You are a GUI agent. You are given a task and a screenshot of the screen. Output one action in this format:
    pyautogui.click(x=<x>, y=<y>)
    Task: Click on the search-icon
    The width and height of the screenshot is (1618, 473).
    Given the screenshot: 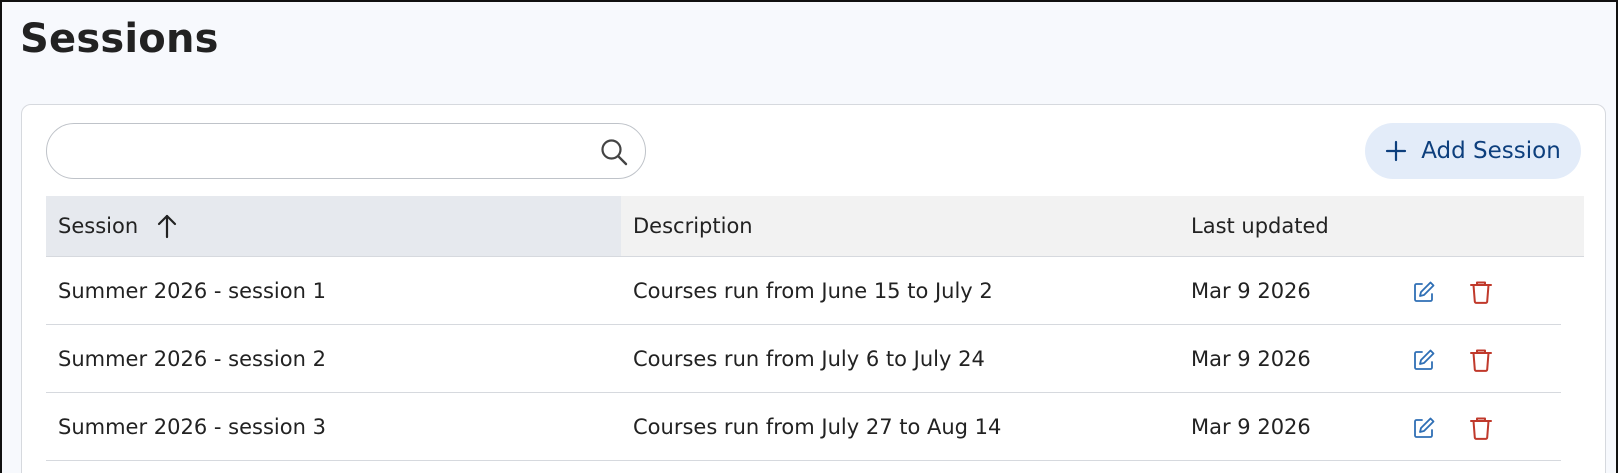 What is the action you would take?
    pyautogui.click(x=614, y=152)
    